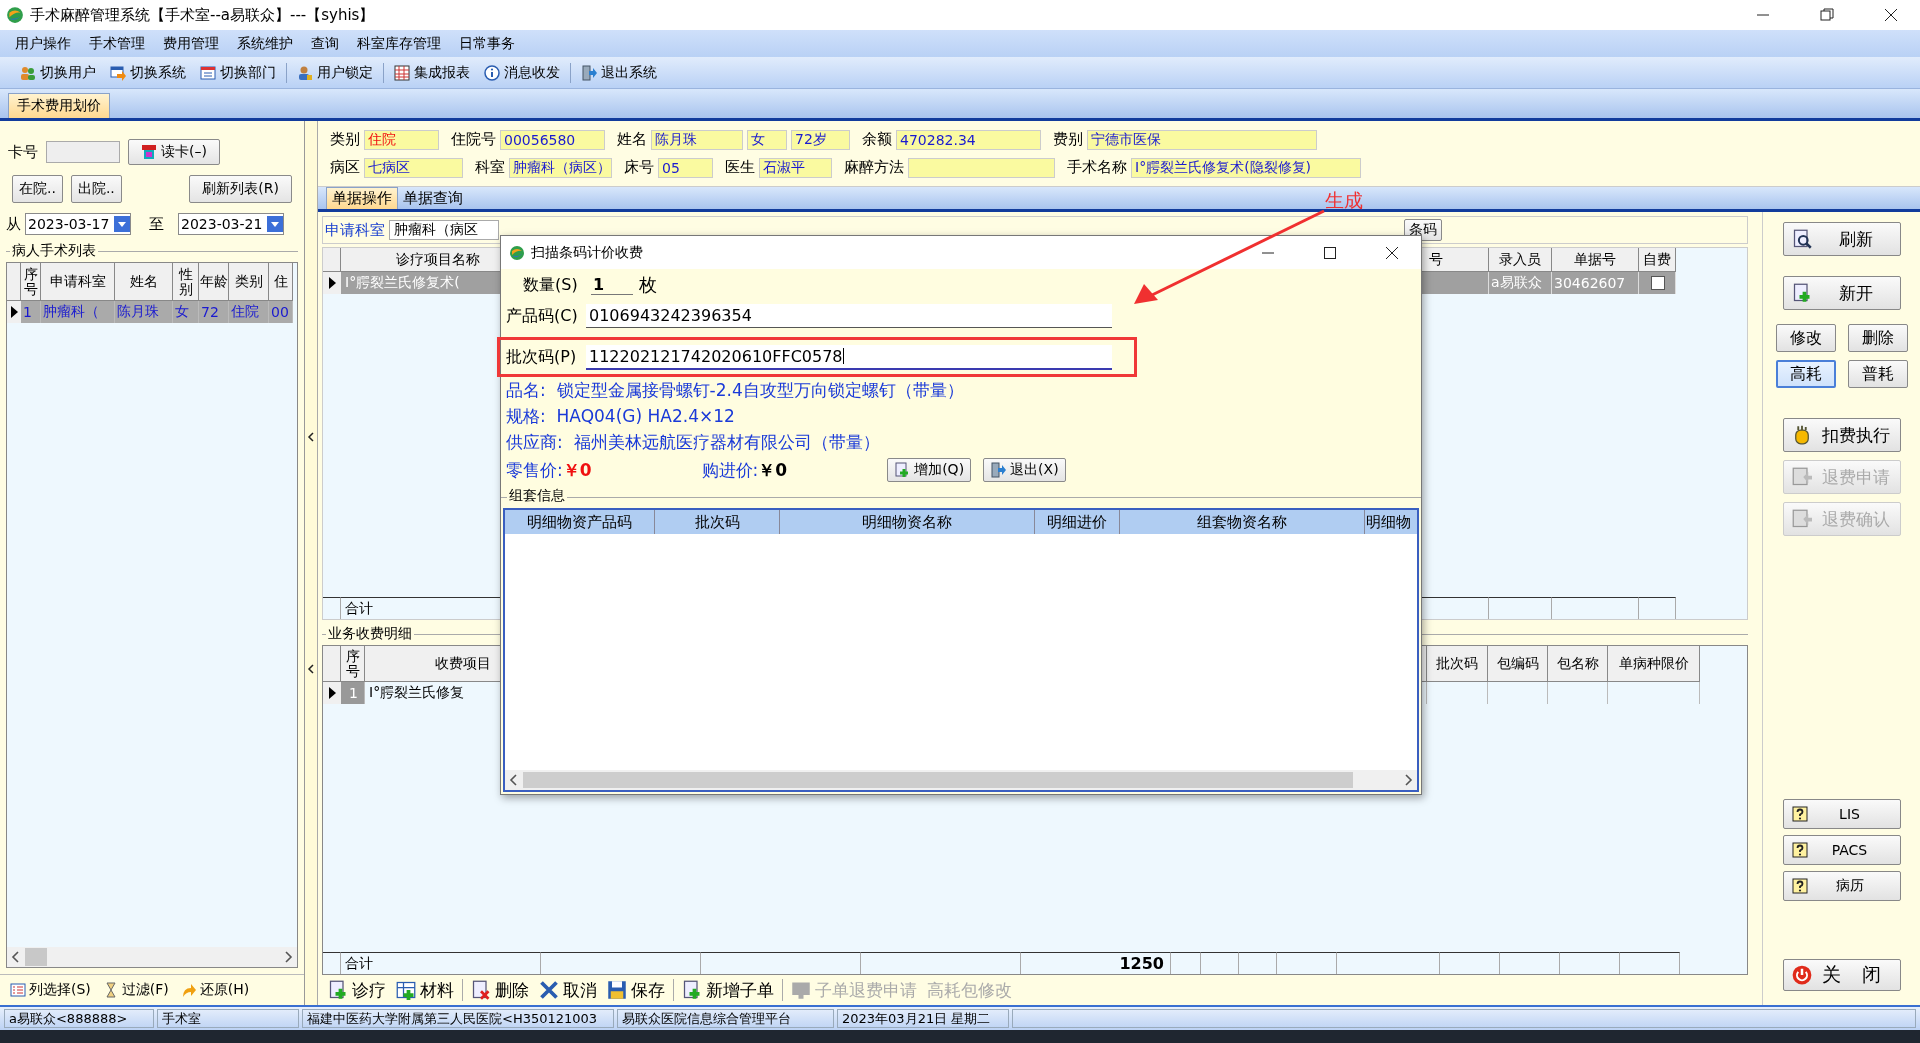 This screenshot has width=1920, height=1043. What do you see at coordinates (1877, 338) in the screenshot?
I see `action-button: 删除` at bounding box center [1877, 338].